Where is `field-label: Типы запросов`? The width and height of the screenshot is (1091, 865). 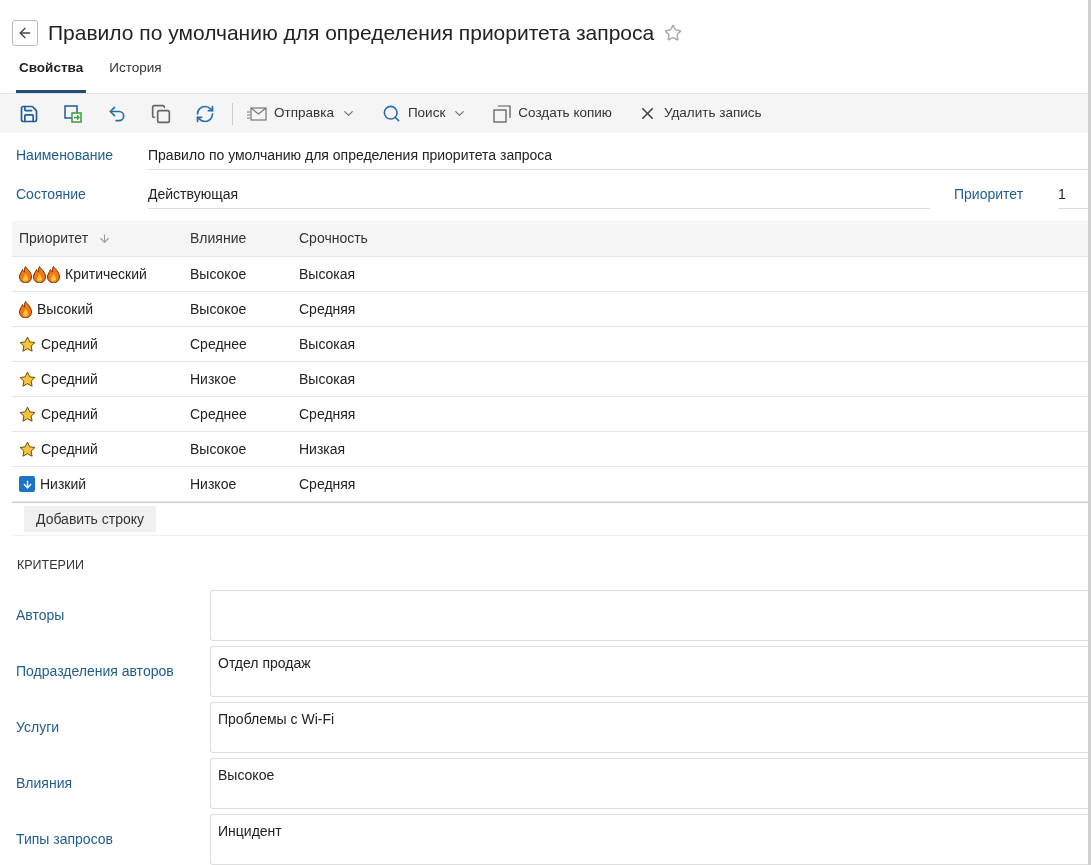
field-label: Типы запросов is located at coordinates (65, 839).